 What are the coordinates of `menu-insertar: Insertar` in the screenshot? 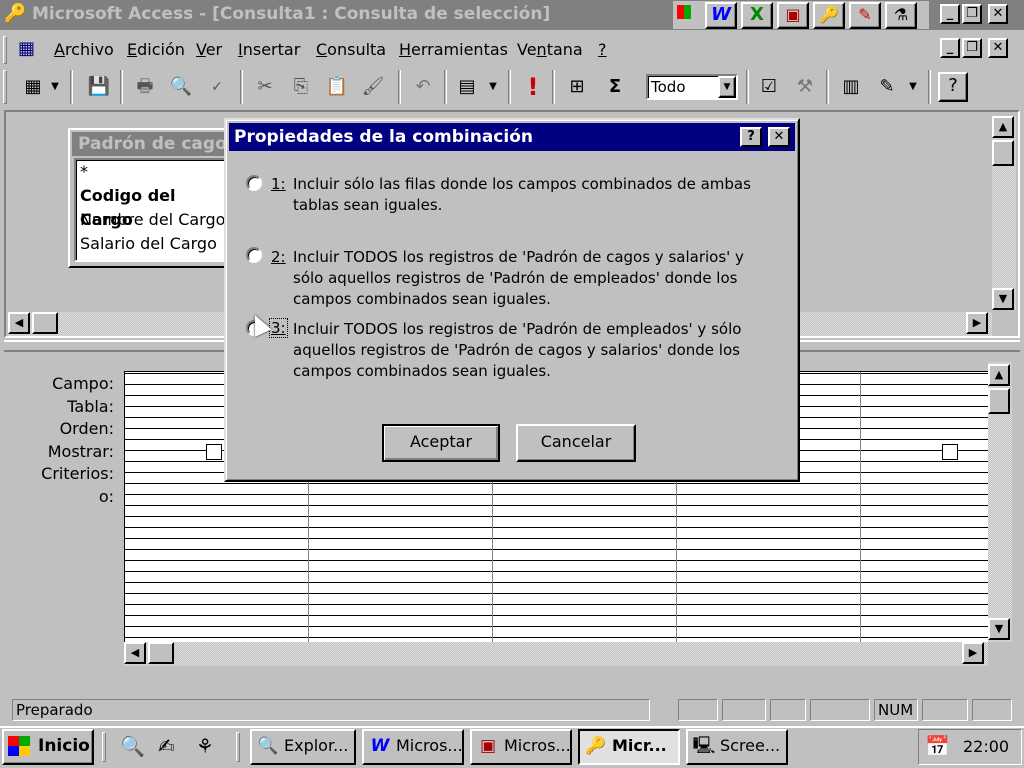 It's located at (269, 49).